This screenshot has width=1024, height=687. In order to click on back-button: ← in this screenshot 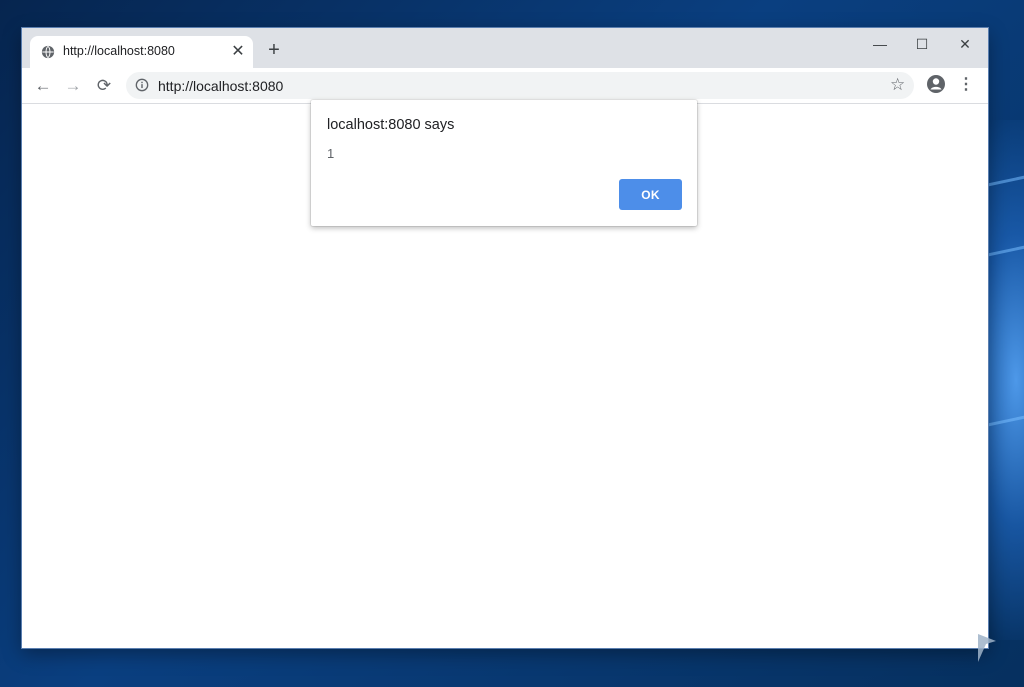, I will do `click(43, 86)`.